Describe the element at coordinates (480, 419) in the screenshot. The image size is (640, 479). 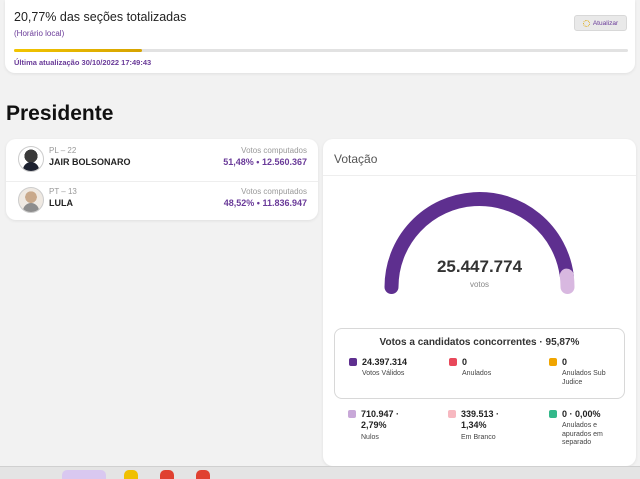
I see `stat-value: 339.513 · 1,34%` at that location.